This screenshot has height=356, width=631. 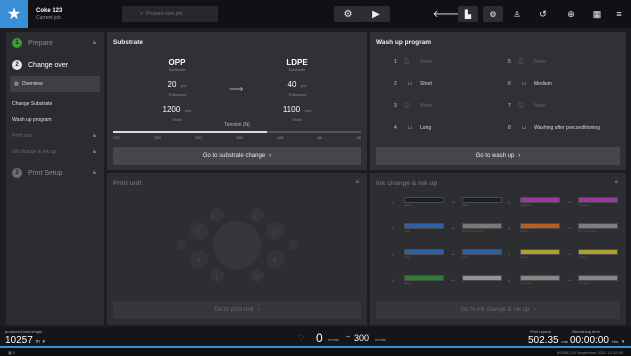 I want to click on tub-icon: ⊔, so click(x=524, y=84).